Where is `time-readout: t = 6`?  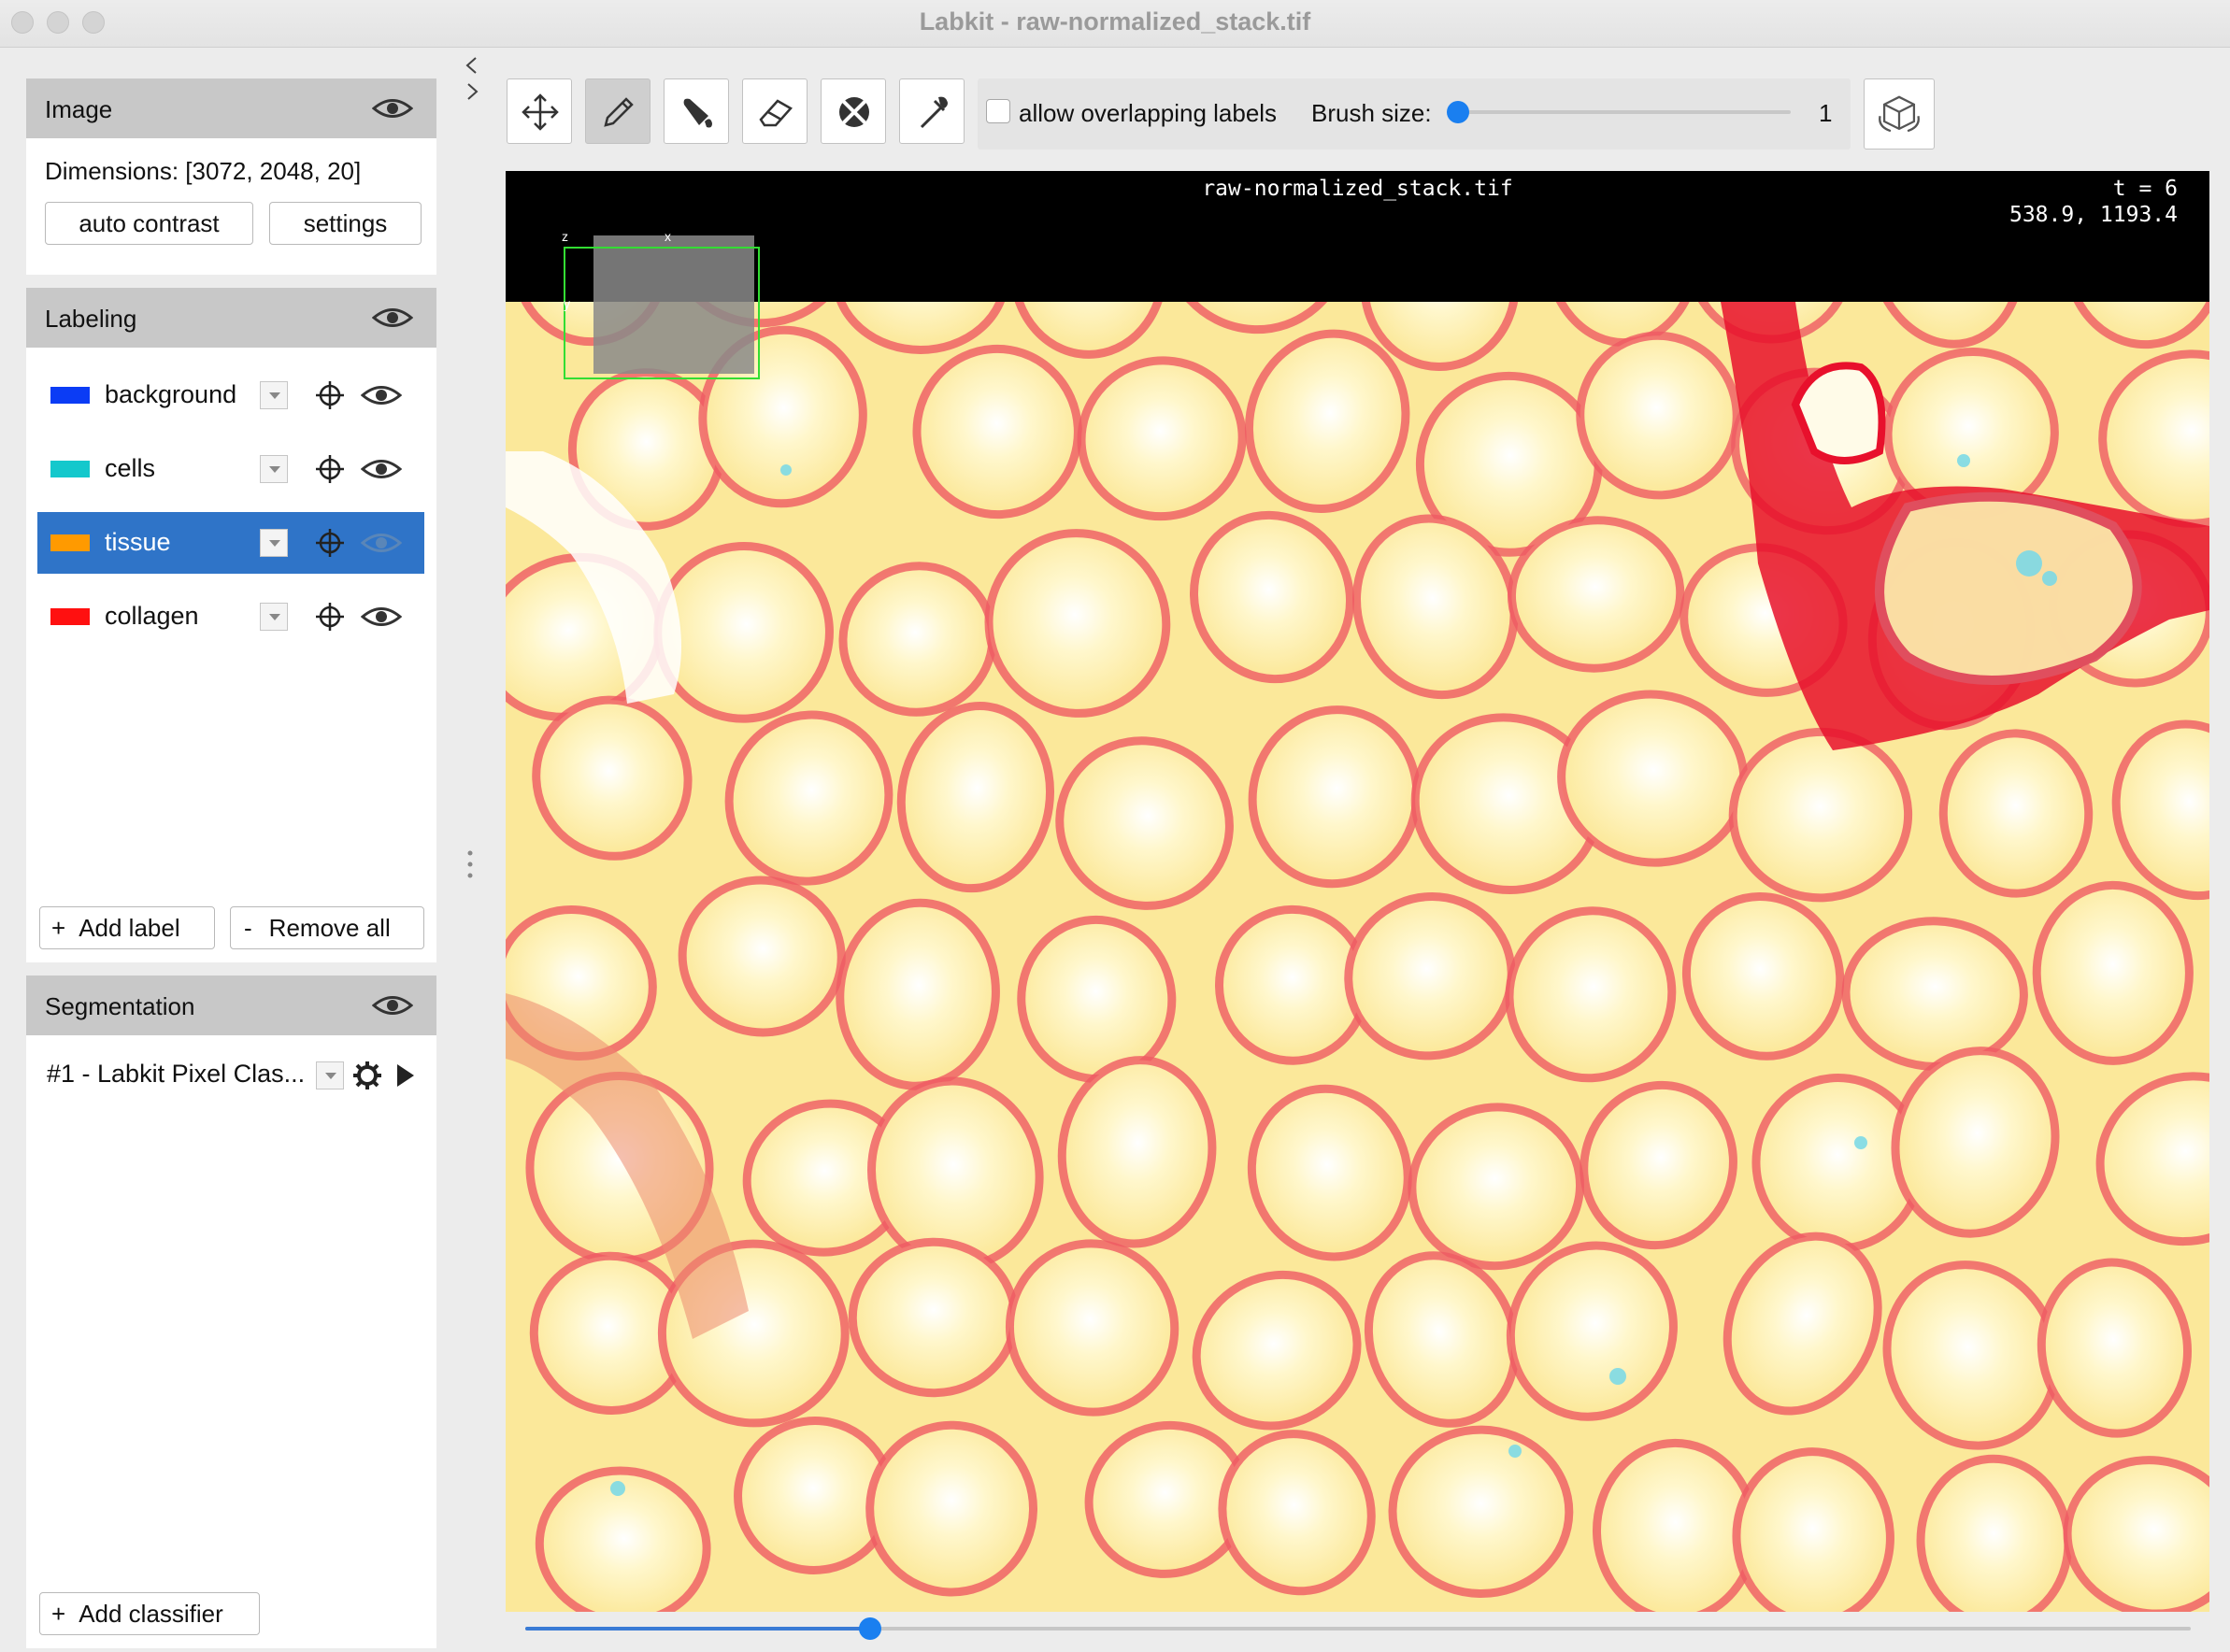 time-readout: t = 6 is located at coordinates (2145, 189).